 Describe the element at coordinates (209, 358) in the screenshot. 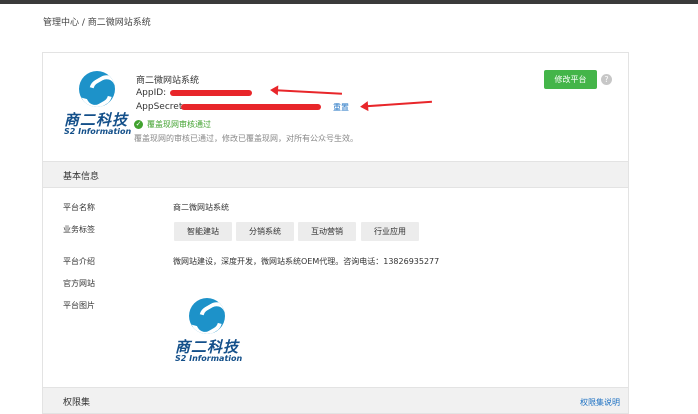

I see `platform-image-en-text: S2 Information` at that location.